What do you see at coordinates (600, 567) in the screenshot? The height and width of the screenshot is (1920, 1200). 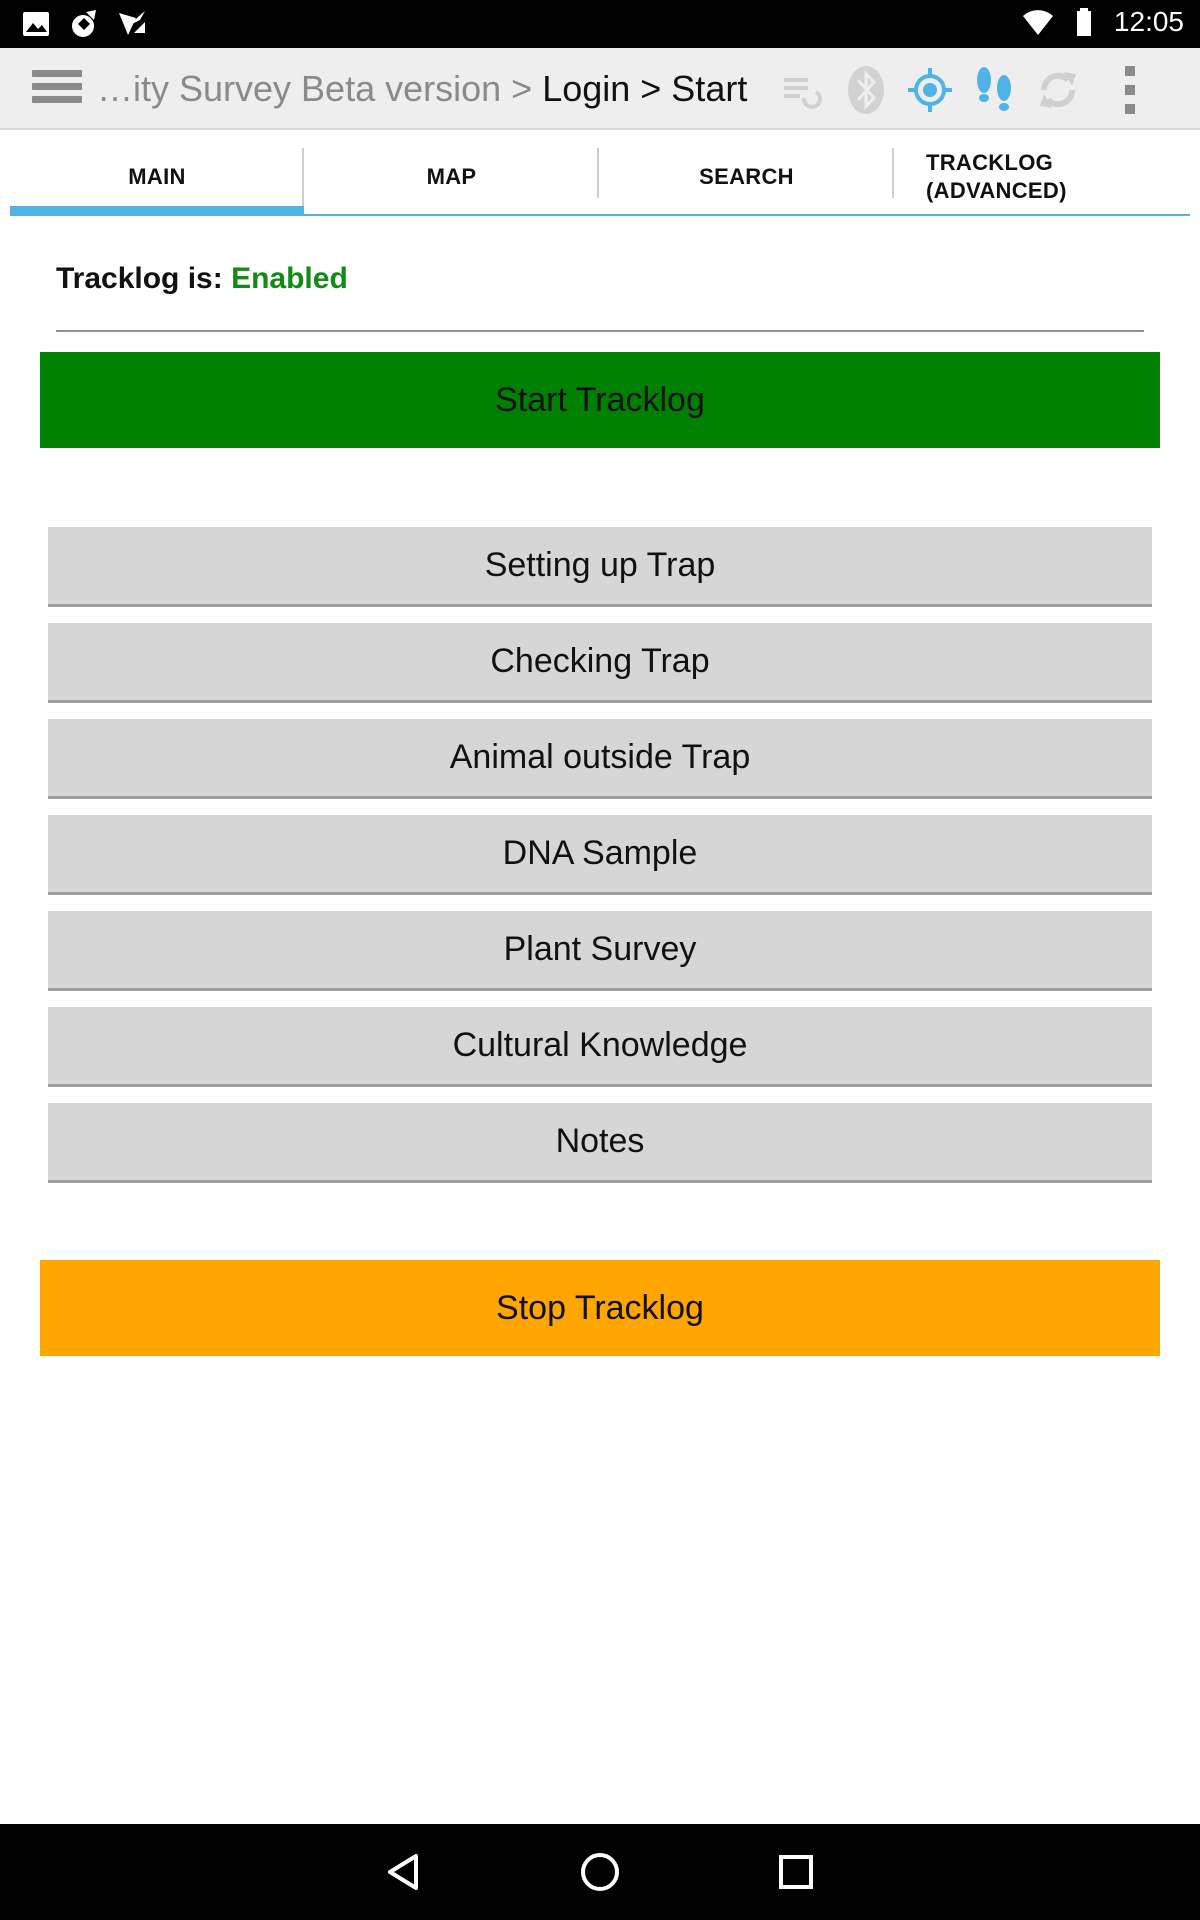 I see `setting-up-trap-button: Setting up Trap` at bounding box center [600, 567].